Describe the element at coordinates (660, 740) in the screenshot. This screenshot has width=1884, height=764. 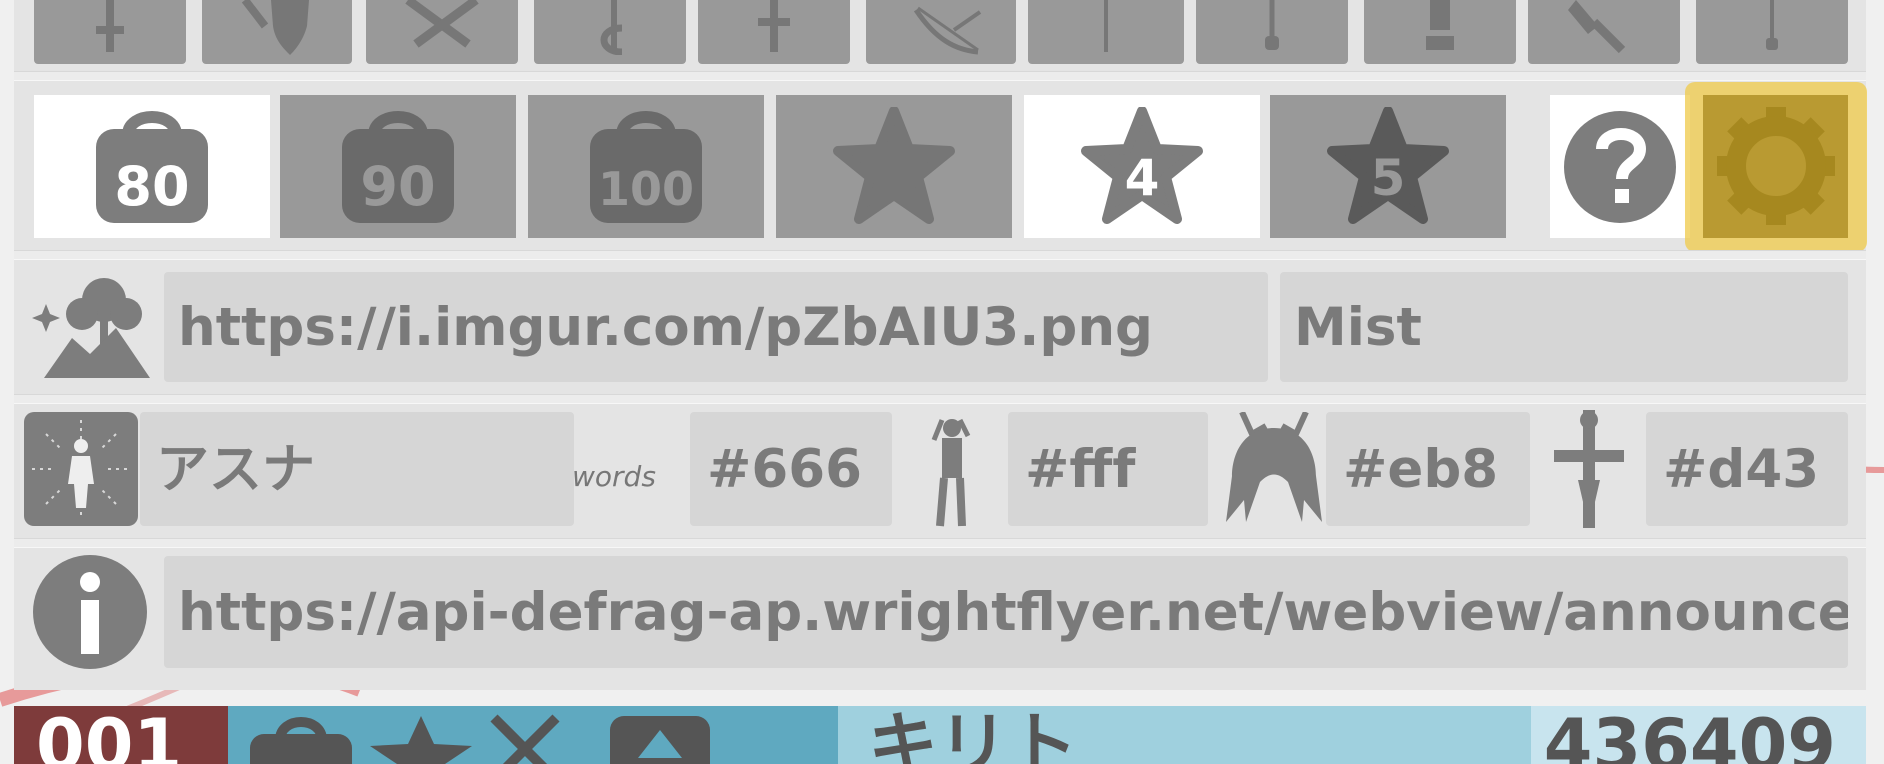
I see `element-icon` at that location.